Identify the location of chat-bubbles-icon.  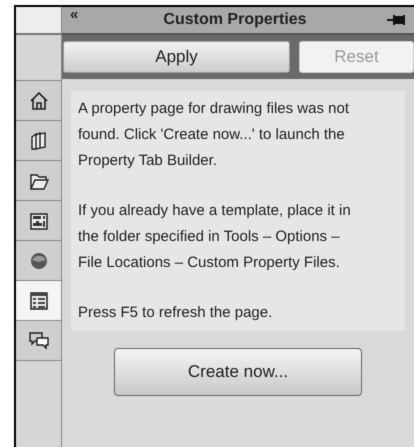
(39, 341).